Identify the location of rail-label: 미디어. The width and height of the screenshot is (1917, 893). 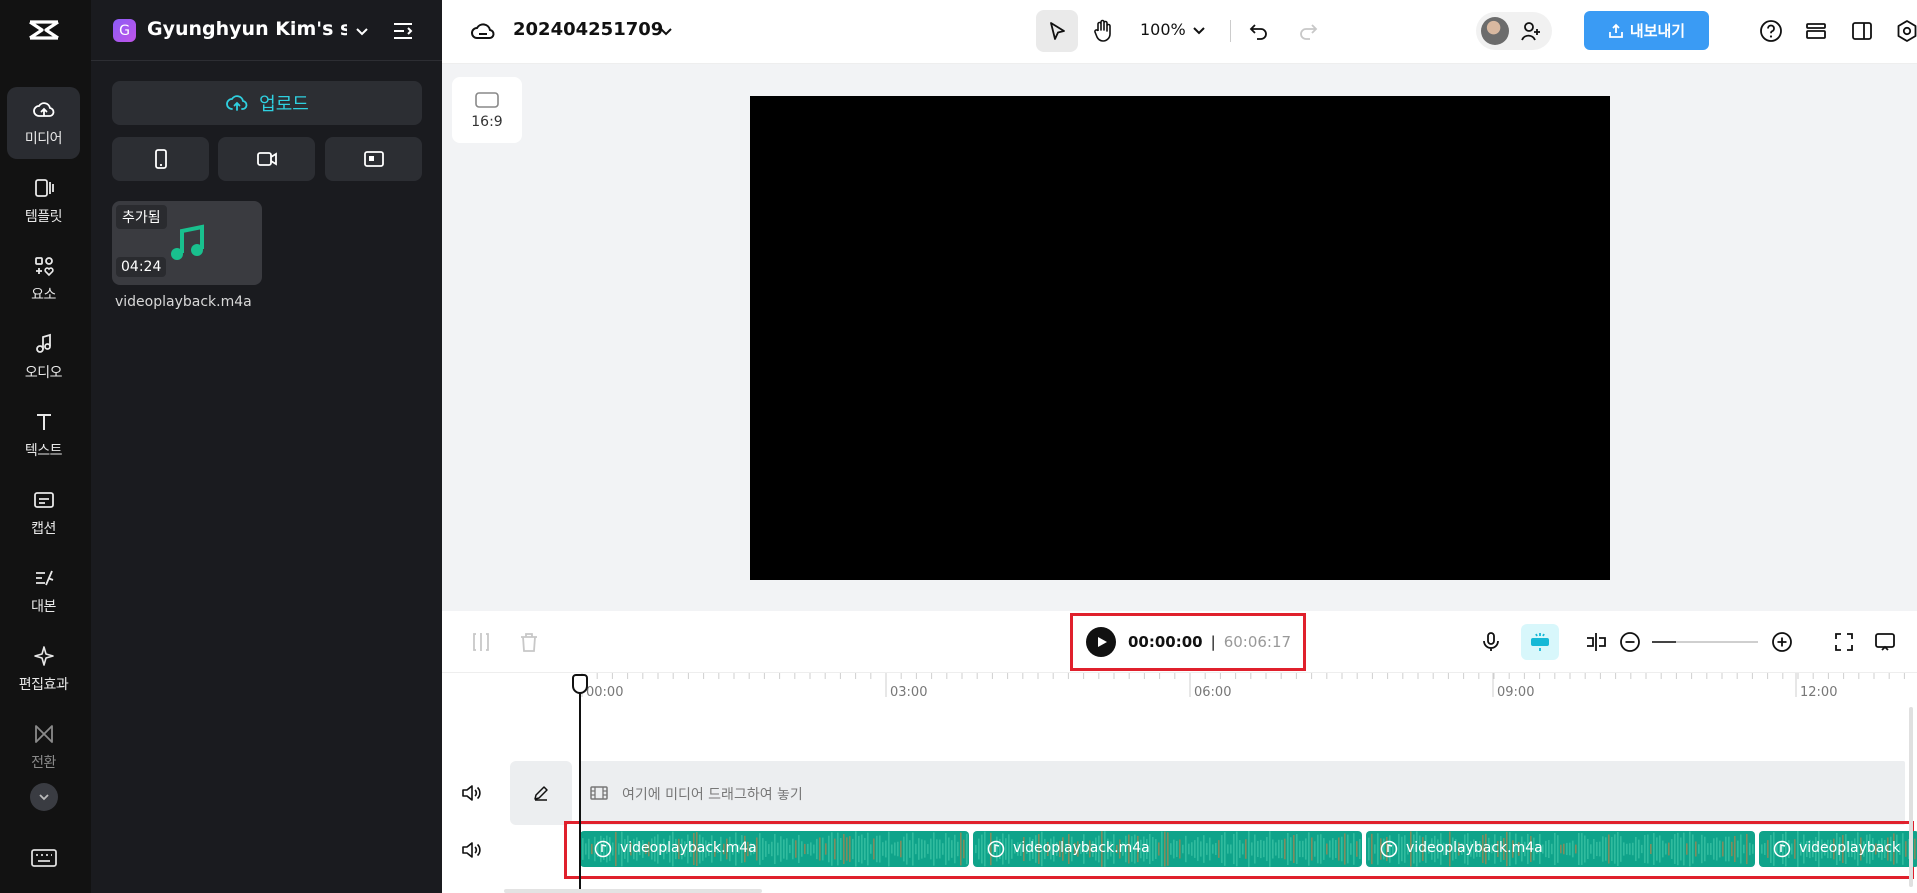
(43, 139).